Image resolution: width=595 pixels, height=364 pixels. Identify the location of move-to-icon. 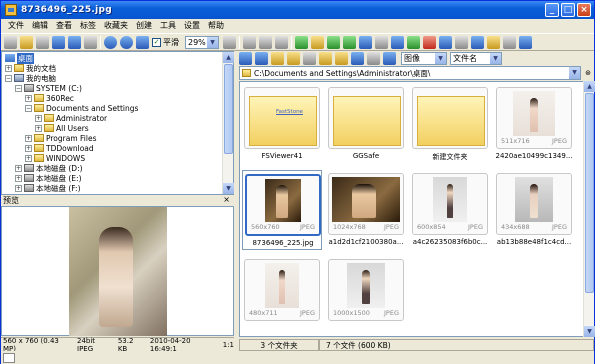
(413, 42).